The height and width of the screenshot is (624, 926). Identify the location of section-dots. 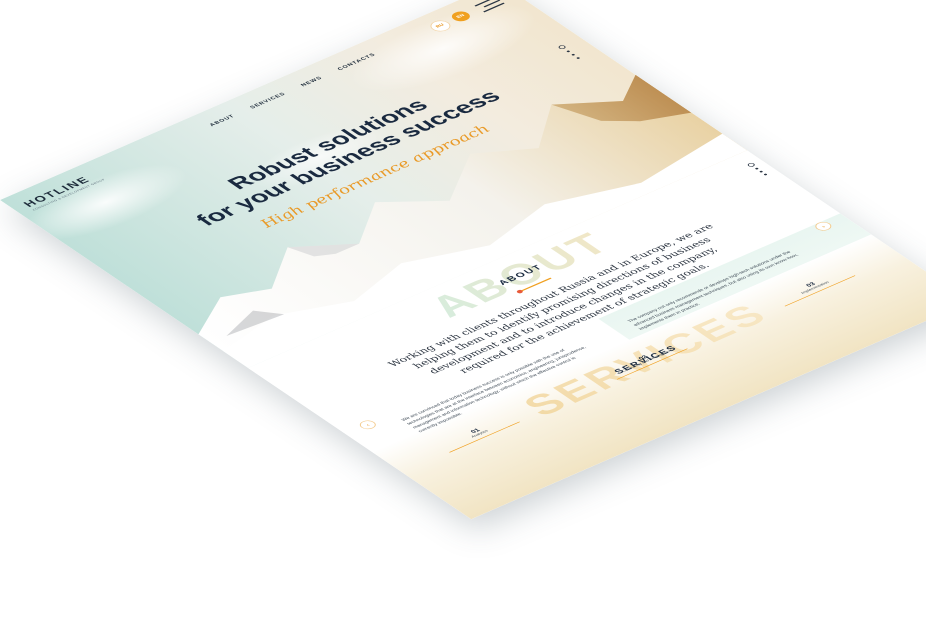
(757, 169).